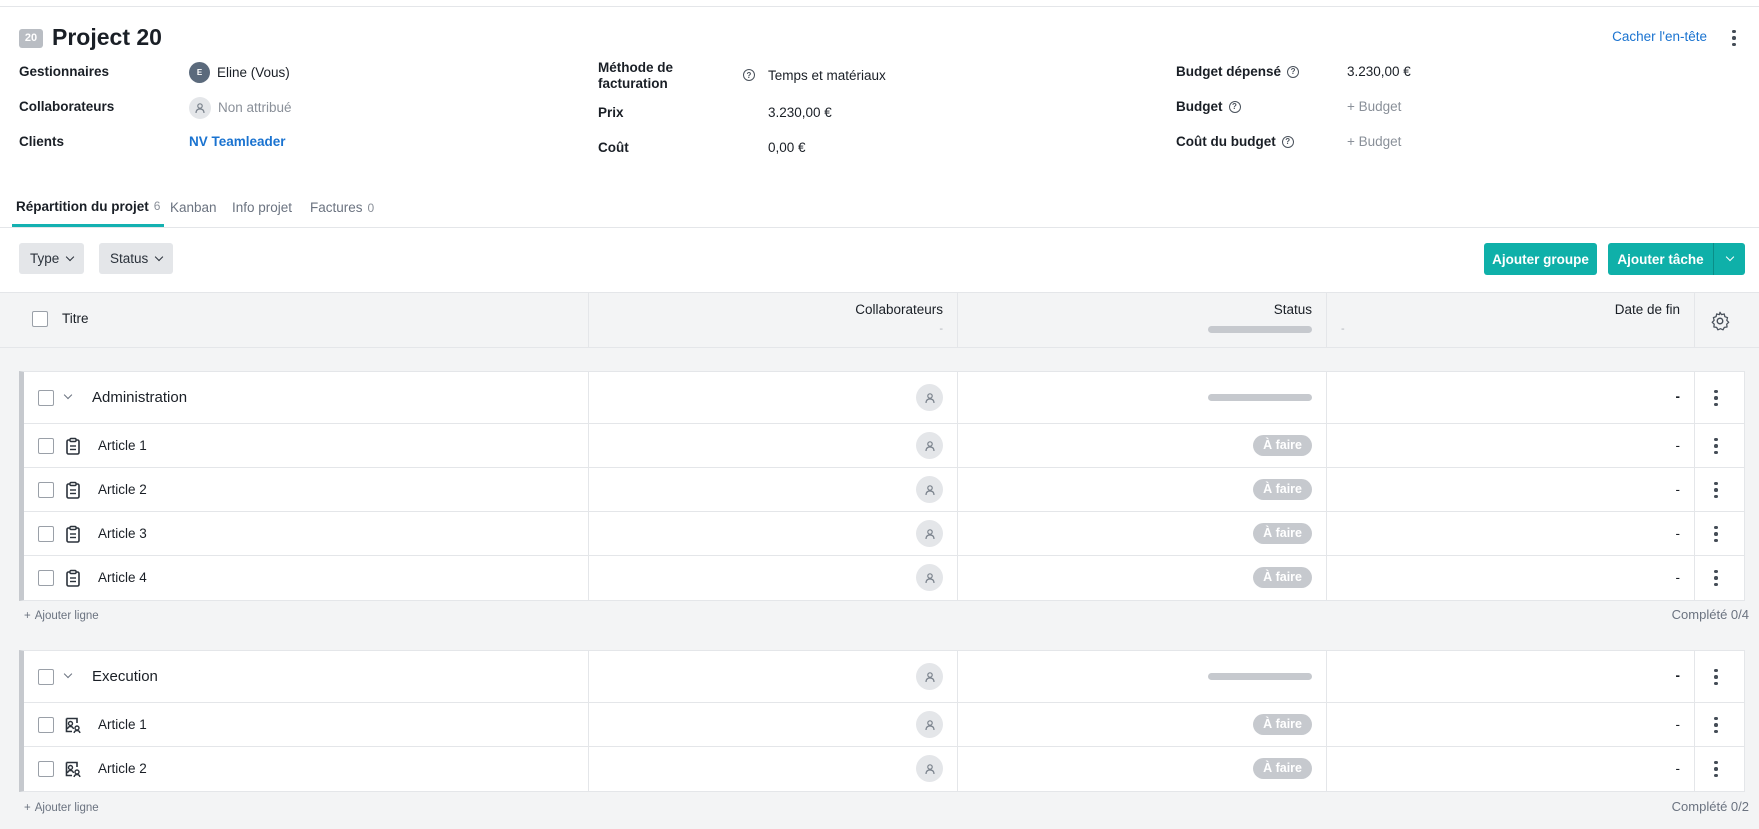  Describe the element at coordinates (1710, 806) in the screenshot. I see `group-completion: Complété 0/2` at that location.